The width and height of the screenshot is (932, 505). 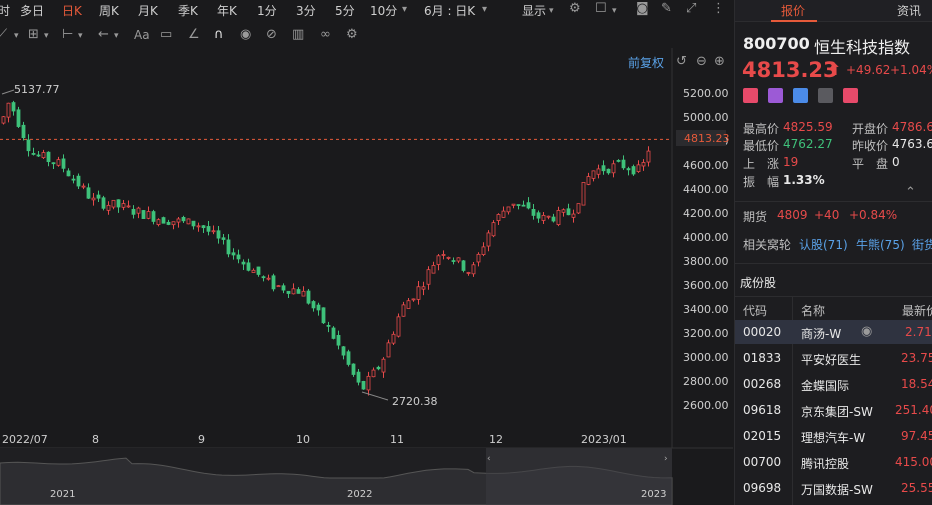 What do you see at coordinates (833, 358) in the screenshot?
I see `table-row: 01833 平安好医生 23.750` at bounding box center [833, 358].